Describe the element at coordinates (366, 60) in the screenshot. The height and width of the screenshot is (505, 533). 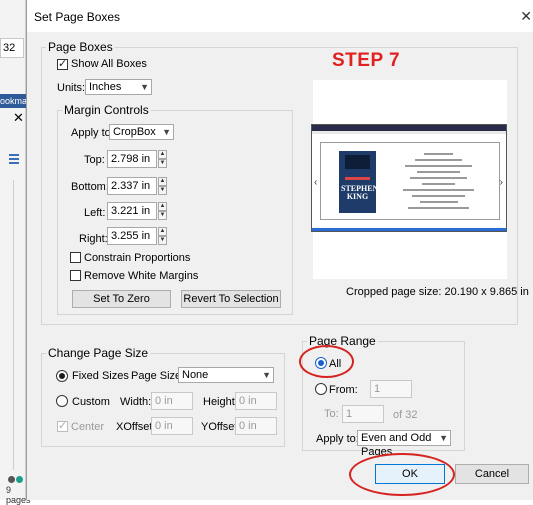
I see `step-annotation: STEP 7` at that location.